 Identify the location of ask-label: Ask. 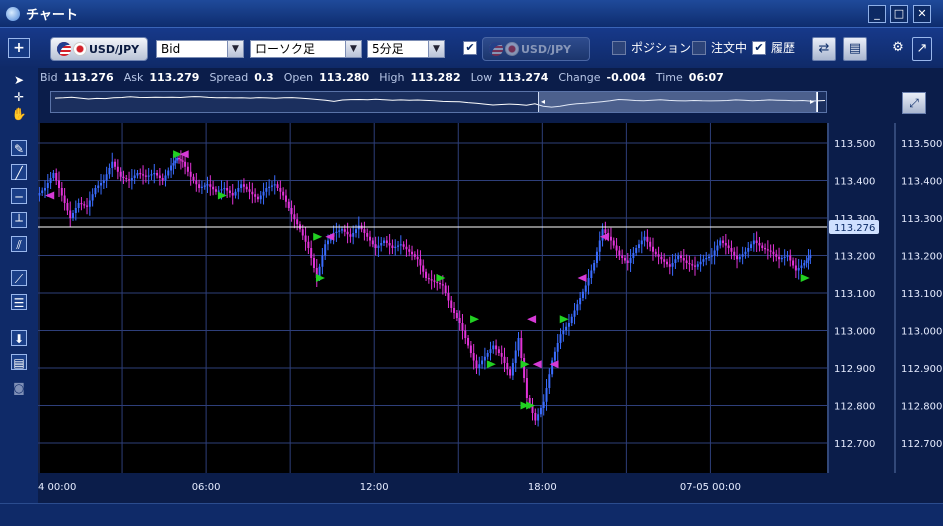
(133, 77).